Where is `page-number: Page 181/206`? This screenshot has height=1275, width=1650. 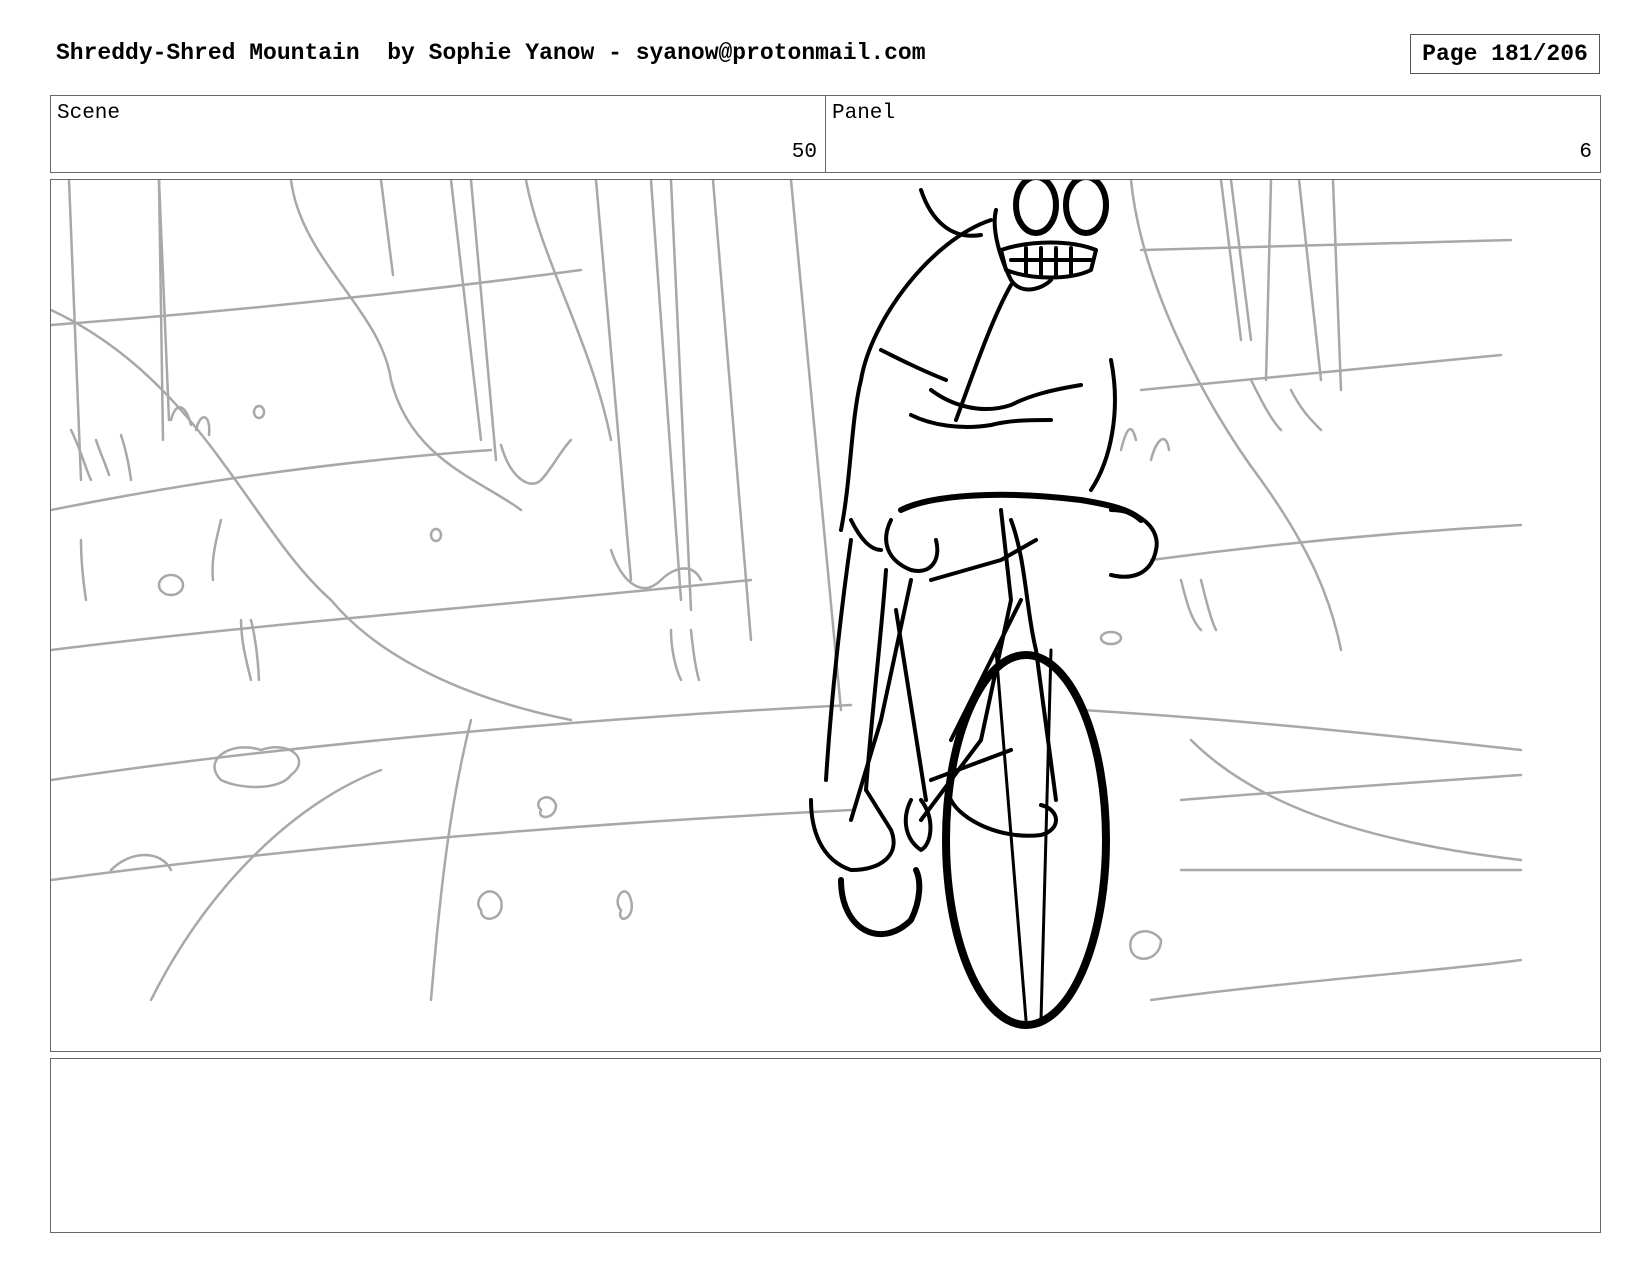
page-number: Page 181/206 is located at coordinates (1505, 54).